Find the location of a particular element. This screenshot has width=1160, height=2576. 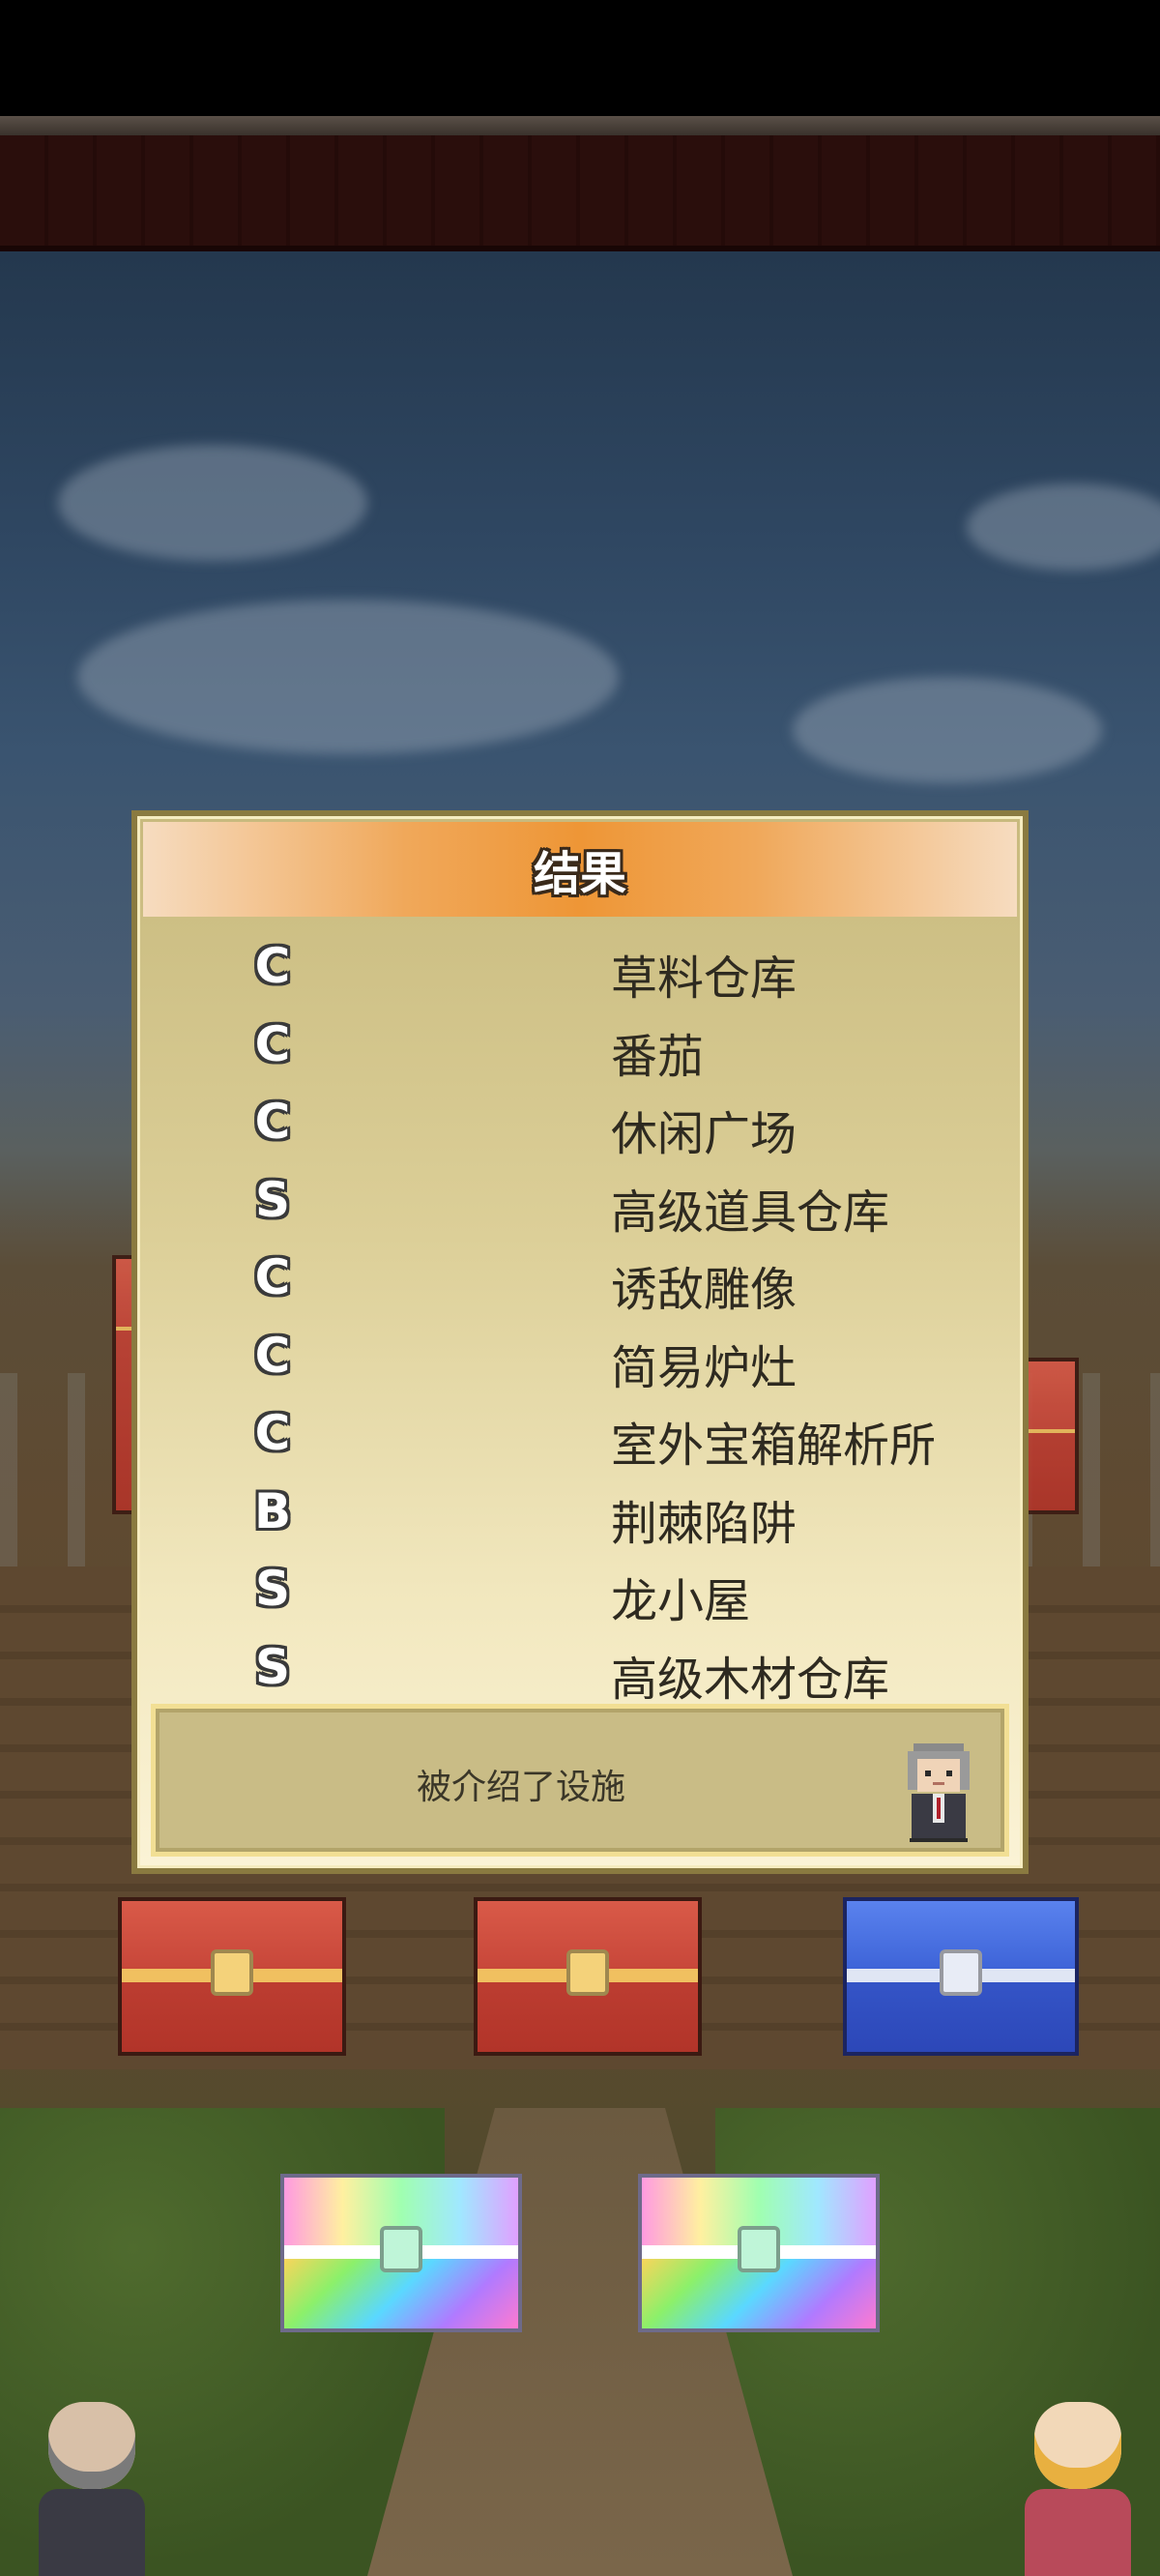

result-row: S 高级木材仓库 is located at coordinates (580, 1670).